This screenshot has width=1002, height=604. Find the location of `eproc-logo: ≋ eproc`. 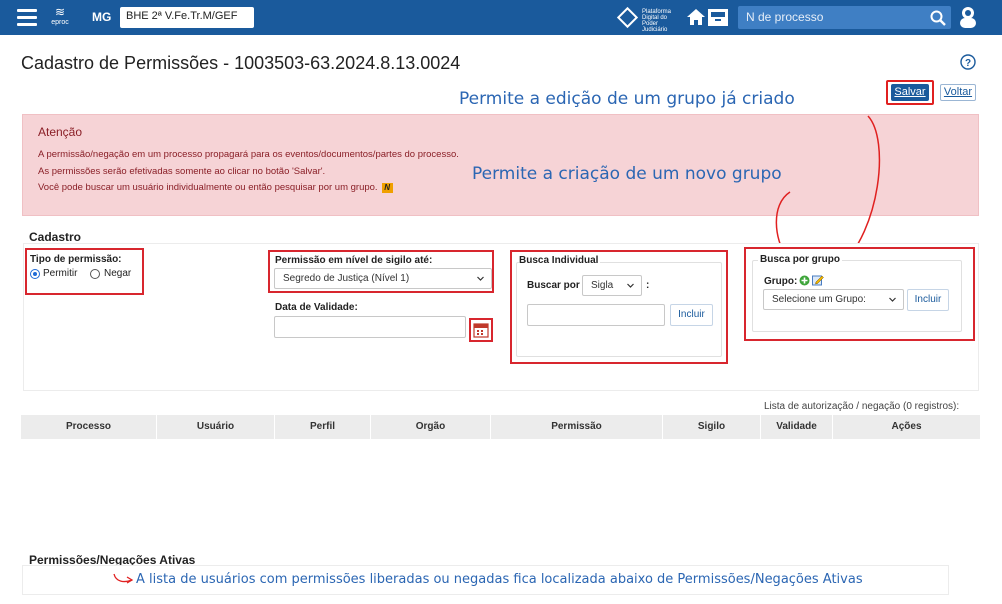

eproc-logo: ≋ eproc is located at coordinates (60, 18).